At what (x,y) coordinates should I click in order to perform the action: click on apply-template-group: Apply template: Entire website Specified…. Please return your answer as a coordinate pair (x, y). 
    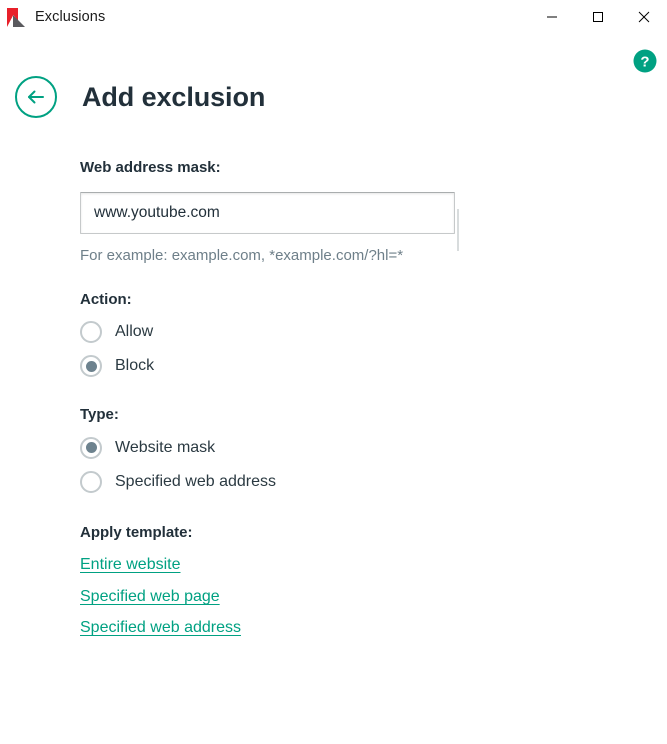
    Looking at the image, I should click on (360, 581).